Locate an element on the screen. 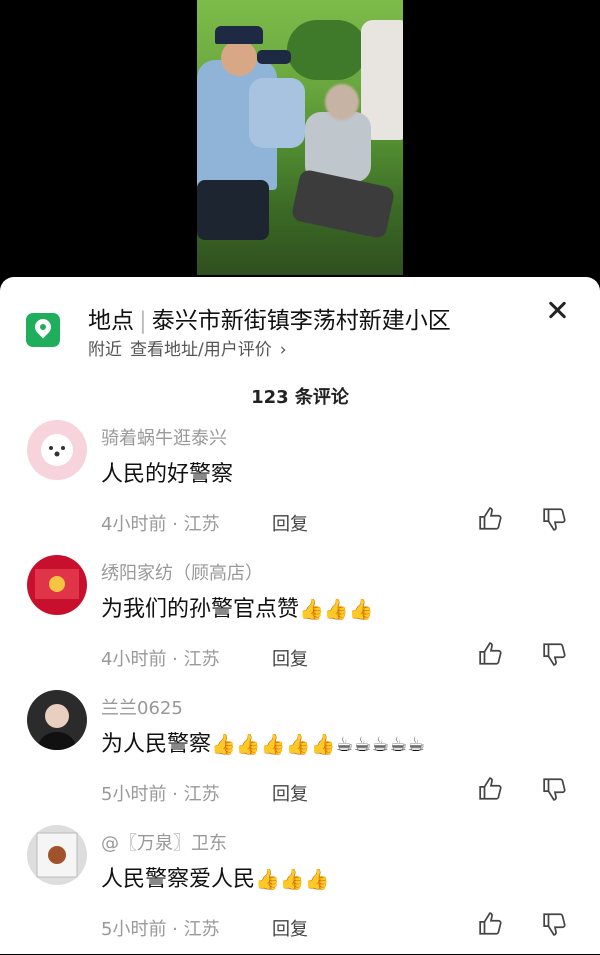 This screenshot has height=955, width=600. chevron-right-icon: › is located at coordinates (283, 350).